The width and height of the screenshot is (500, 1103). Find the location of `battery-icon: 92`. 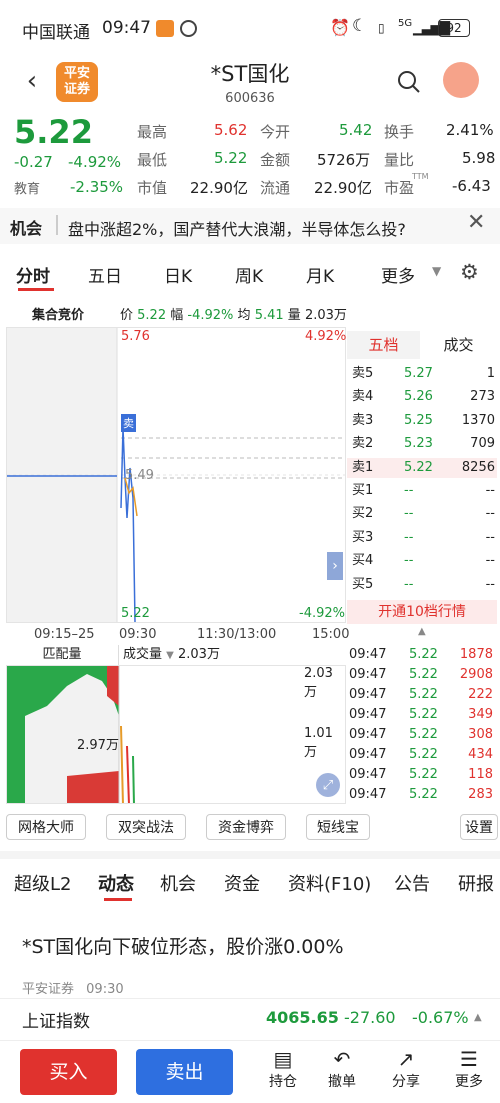

battery-icon: 92 is located at coordinates (454, 28).